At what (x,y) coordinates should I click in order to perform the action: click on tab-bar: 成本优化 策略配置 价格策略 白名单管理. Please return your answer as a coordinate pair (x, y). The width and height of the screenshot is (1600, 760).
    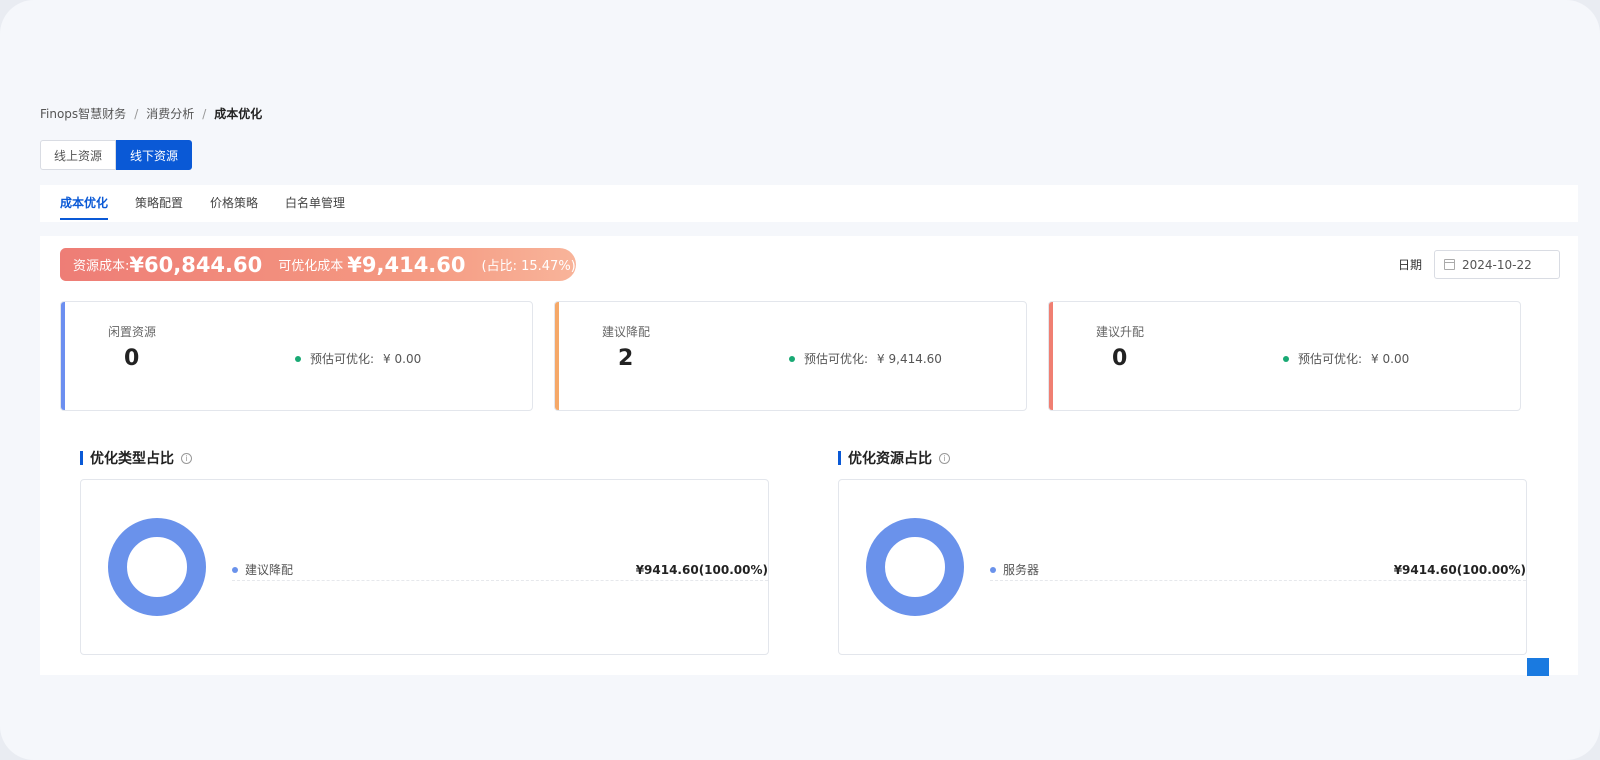
    Looking at the image, I should click on (809, 203).